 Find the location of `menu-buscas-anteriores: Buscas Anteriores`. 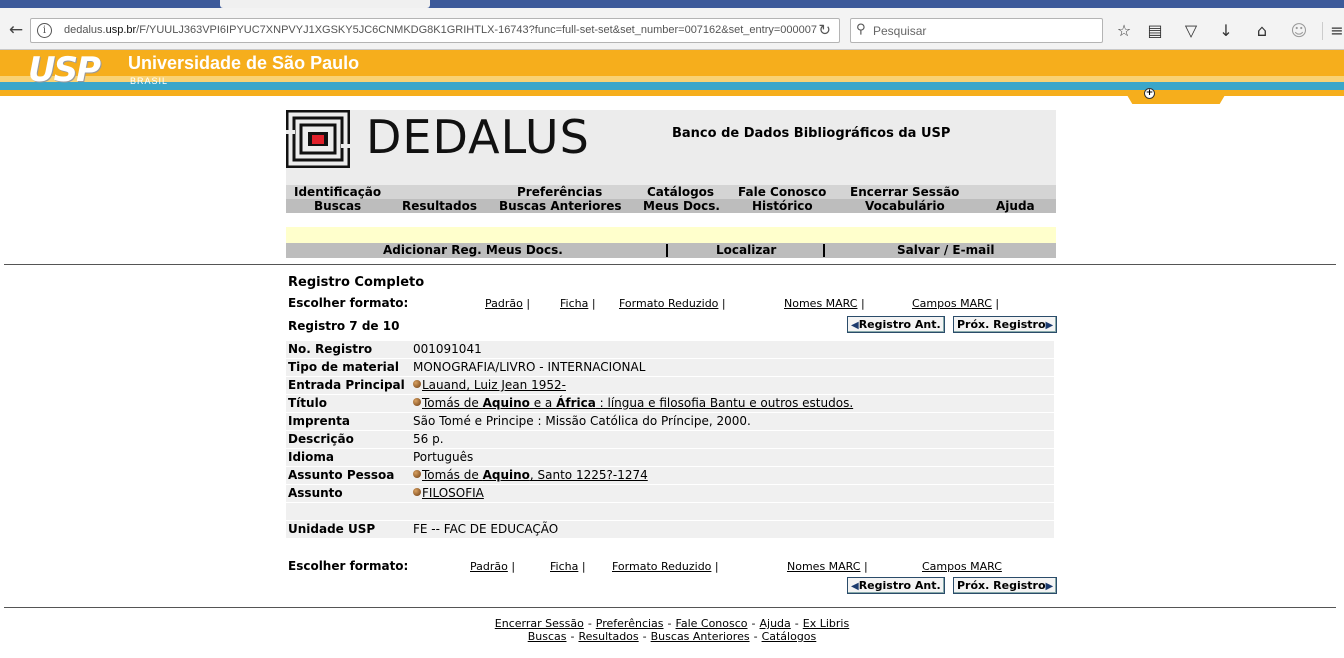

menu-buscas-anteriores: Buscas Anteriores is located at coordinates (560, 206).